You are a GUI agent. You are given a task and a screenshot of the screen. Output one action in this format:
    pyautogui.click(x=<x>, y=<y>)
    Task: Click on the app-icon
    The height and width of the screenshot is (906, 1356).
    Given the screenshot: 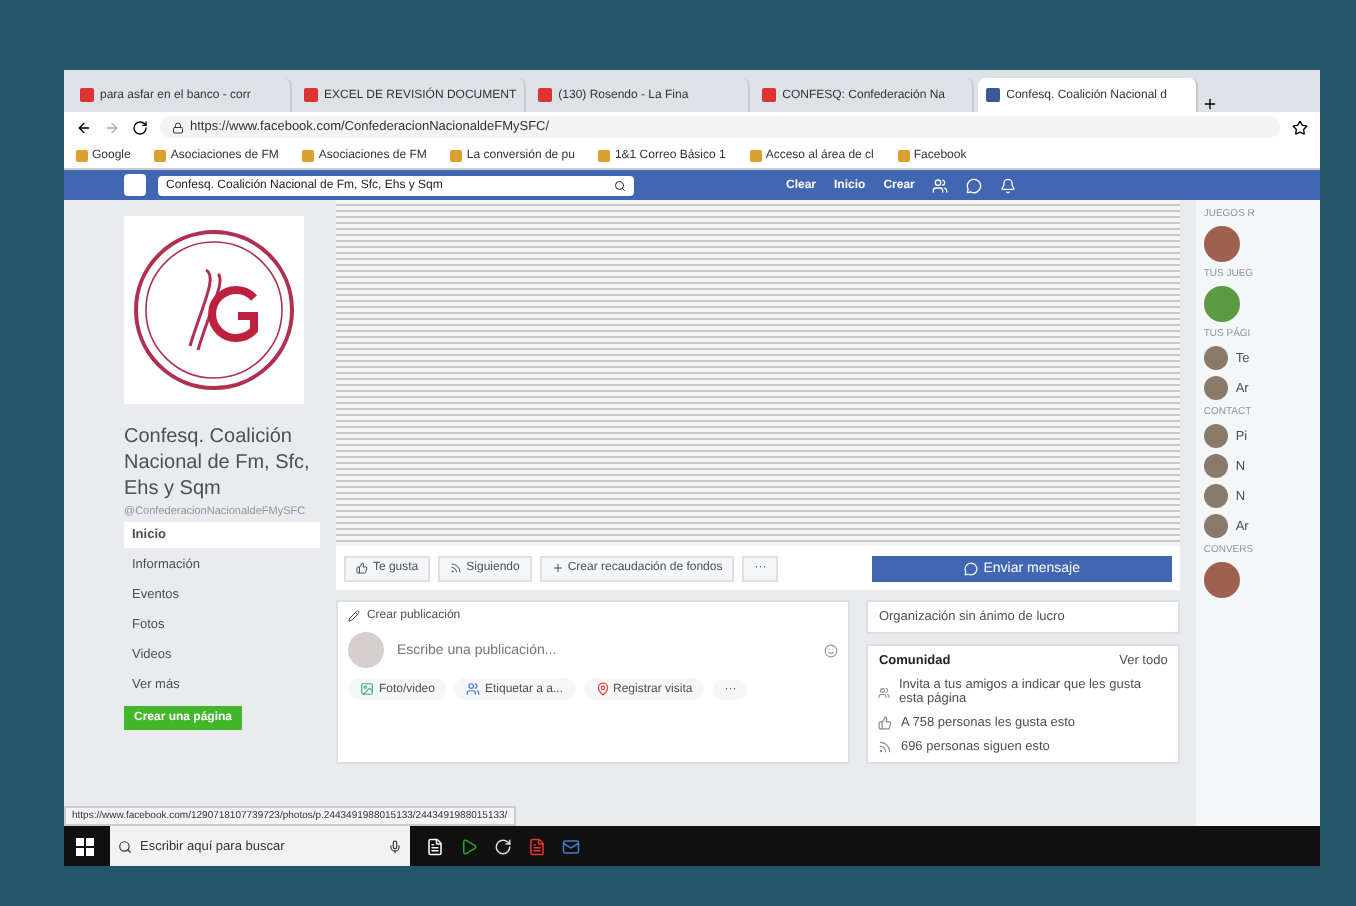 What is the action you would take?
    pyautogui.click(x=469, y=846)
    